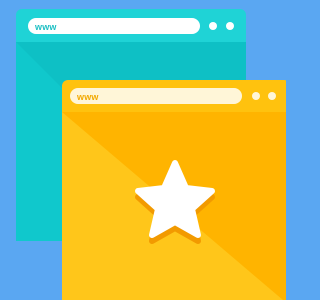 This screenshot has height=300, width=320. I want to click on front-url-text: www, so click(87, 97).